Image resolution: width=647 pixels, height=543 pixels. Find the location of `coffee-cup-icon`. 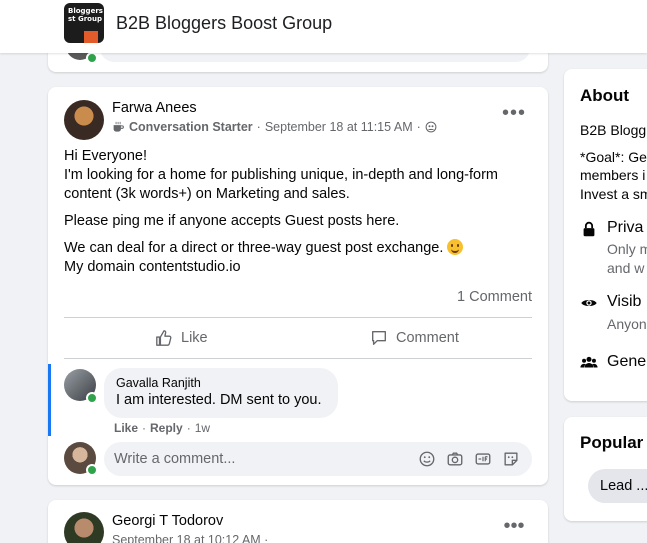

coffee-cup-icon is located at coordinates (118, 126).